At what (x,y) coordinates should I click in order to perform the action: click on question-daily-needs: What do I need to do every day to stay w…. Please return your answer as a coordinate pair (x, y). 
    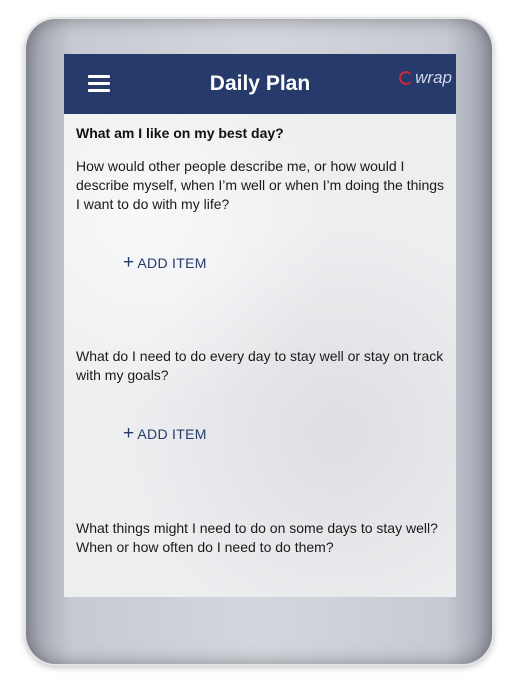
    Looking at the image, I should click on (260, 365).